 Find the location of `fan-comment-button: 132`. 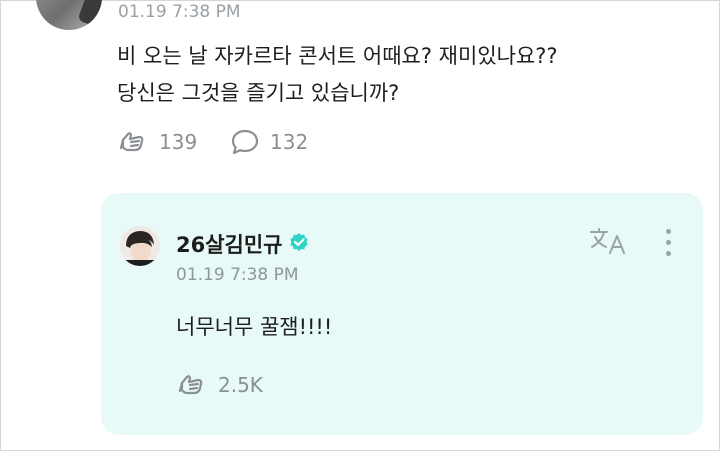

fan-comment-button: 132 is located at coordinates (269, 142).